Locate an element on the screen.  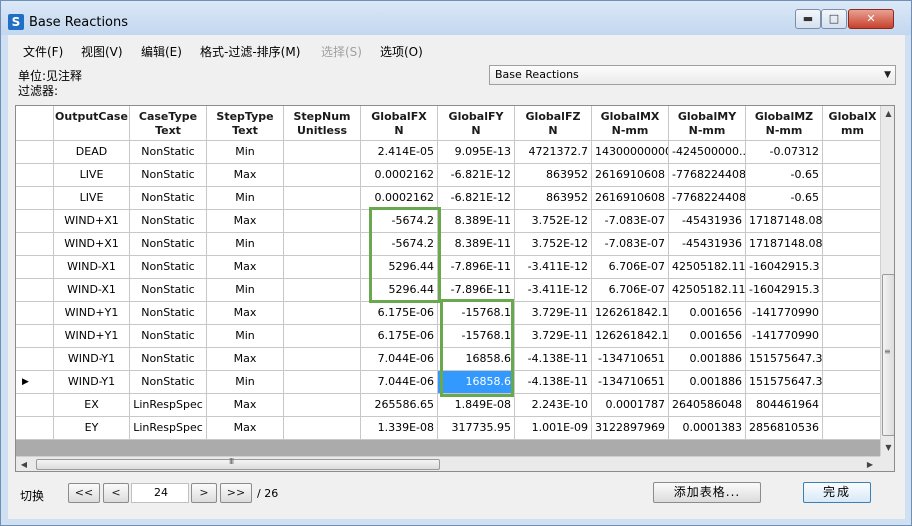
table-cell-globalmx: 2616910608 is located at coordinates (630, 198).